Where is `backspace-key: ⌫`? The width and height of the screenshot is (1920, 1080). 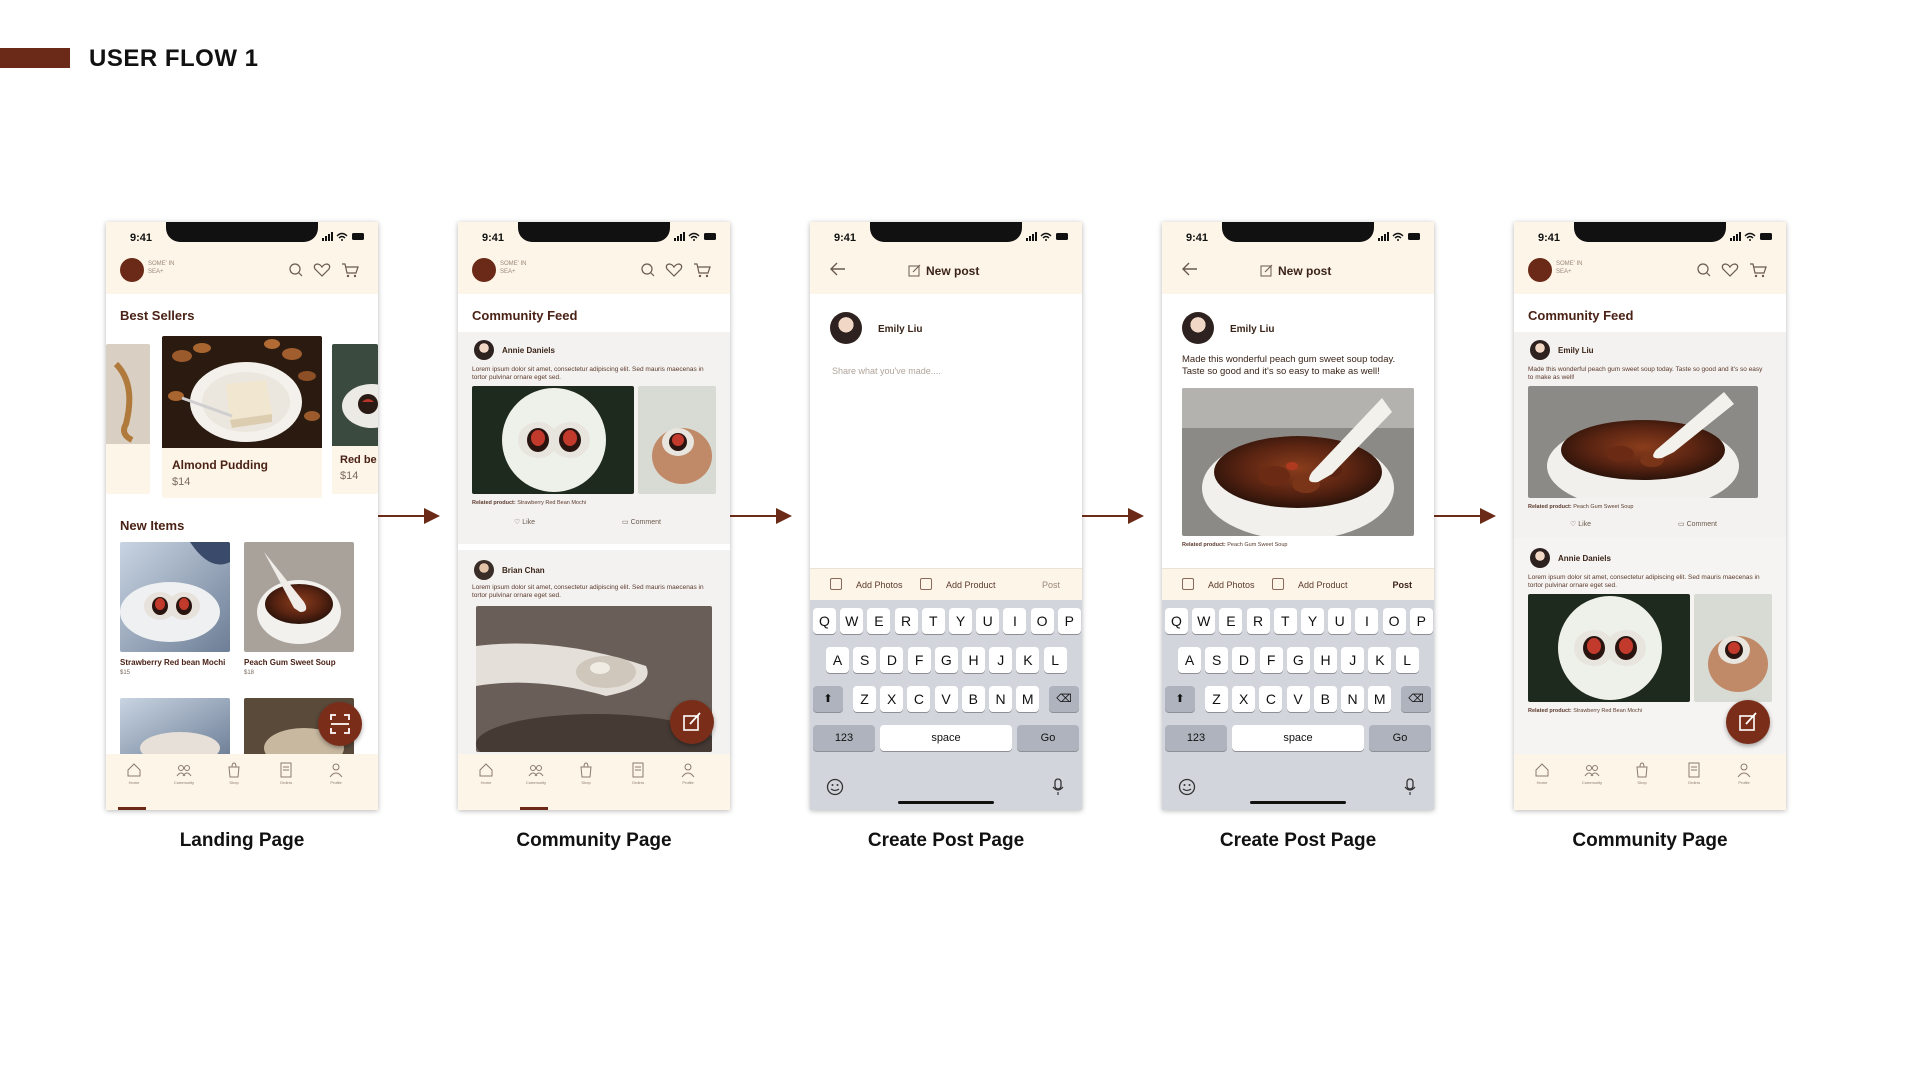 backspace-key: ⌫ is located at coordinates (1064, 699).